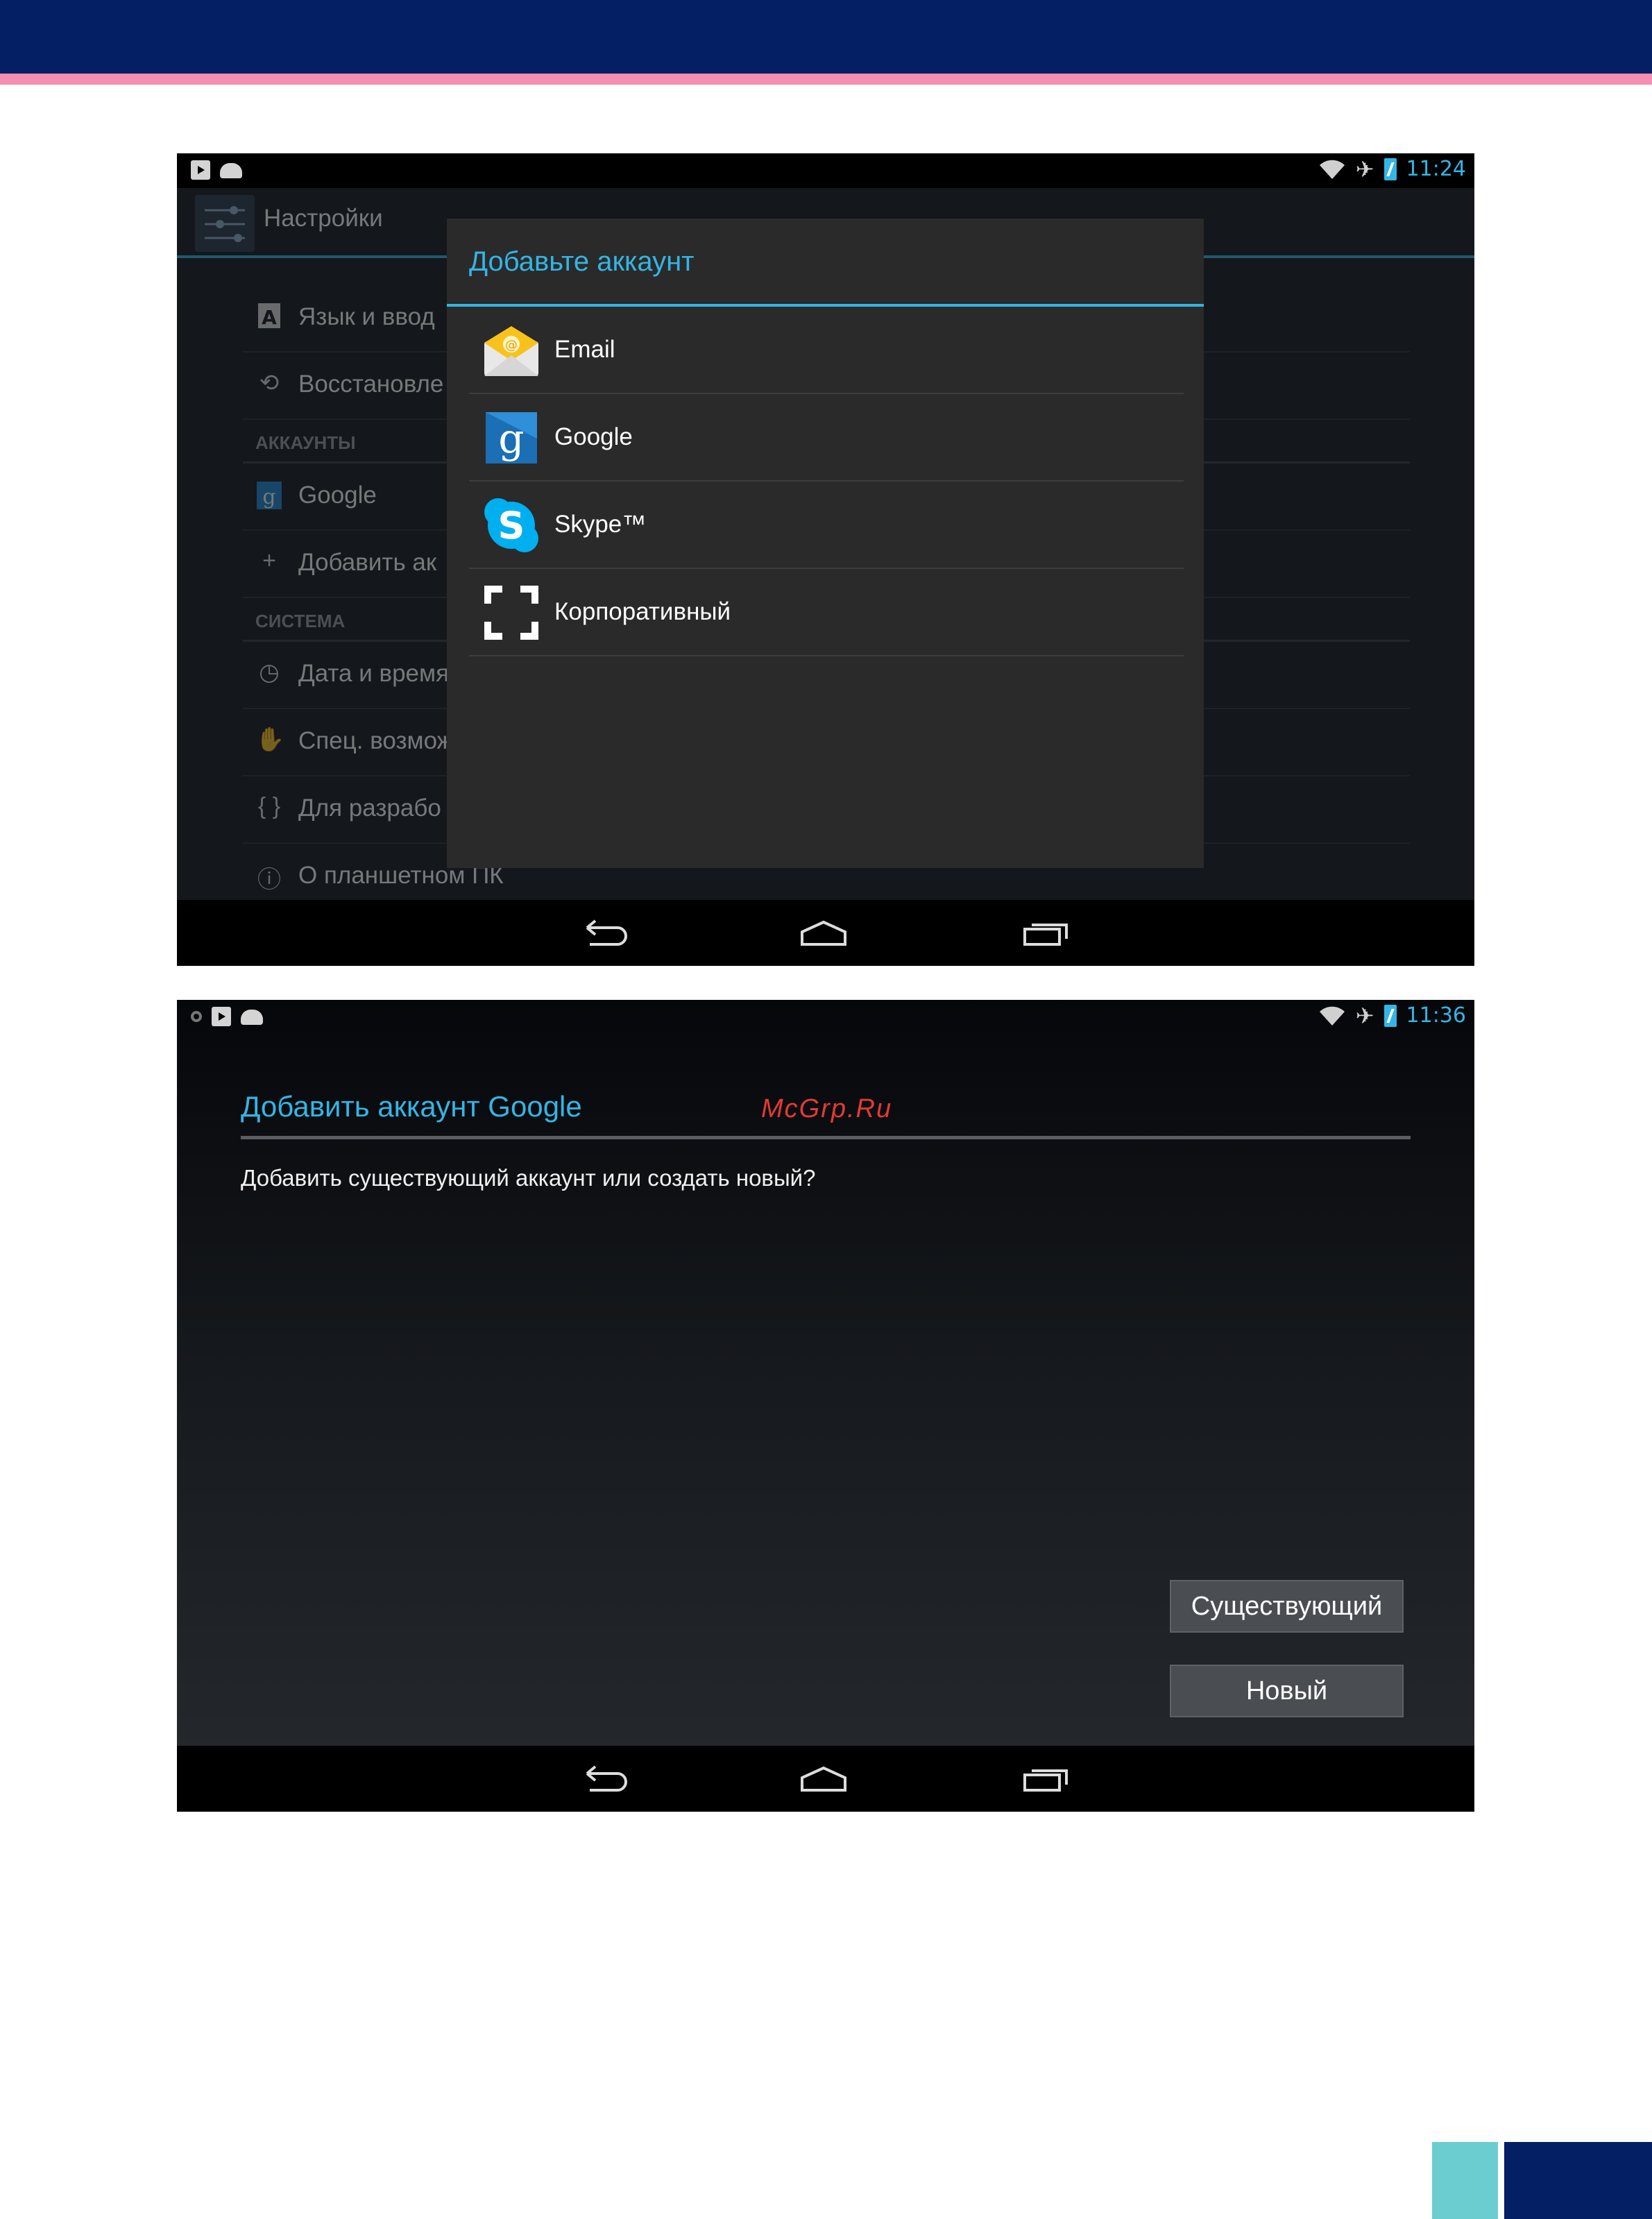 This screenshot has width=1652, height=2219. Describe the element at coordinates (269, 806) in the screenshot. I see `braces-icon: { }` at that location.